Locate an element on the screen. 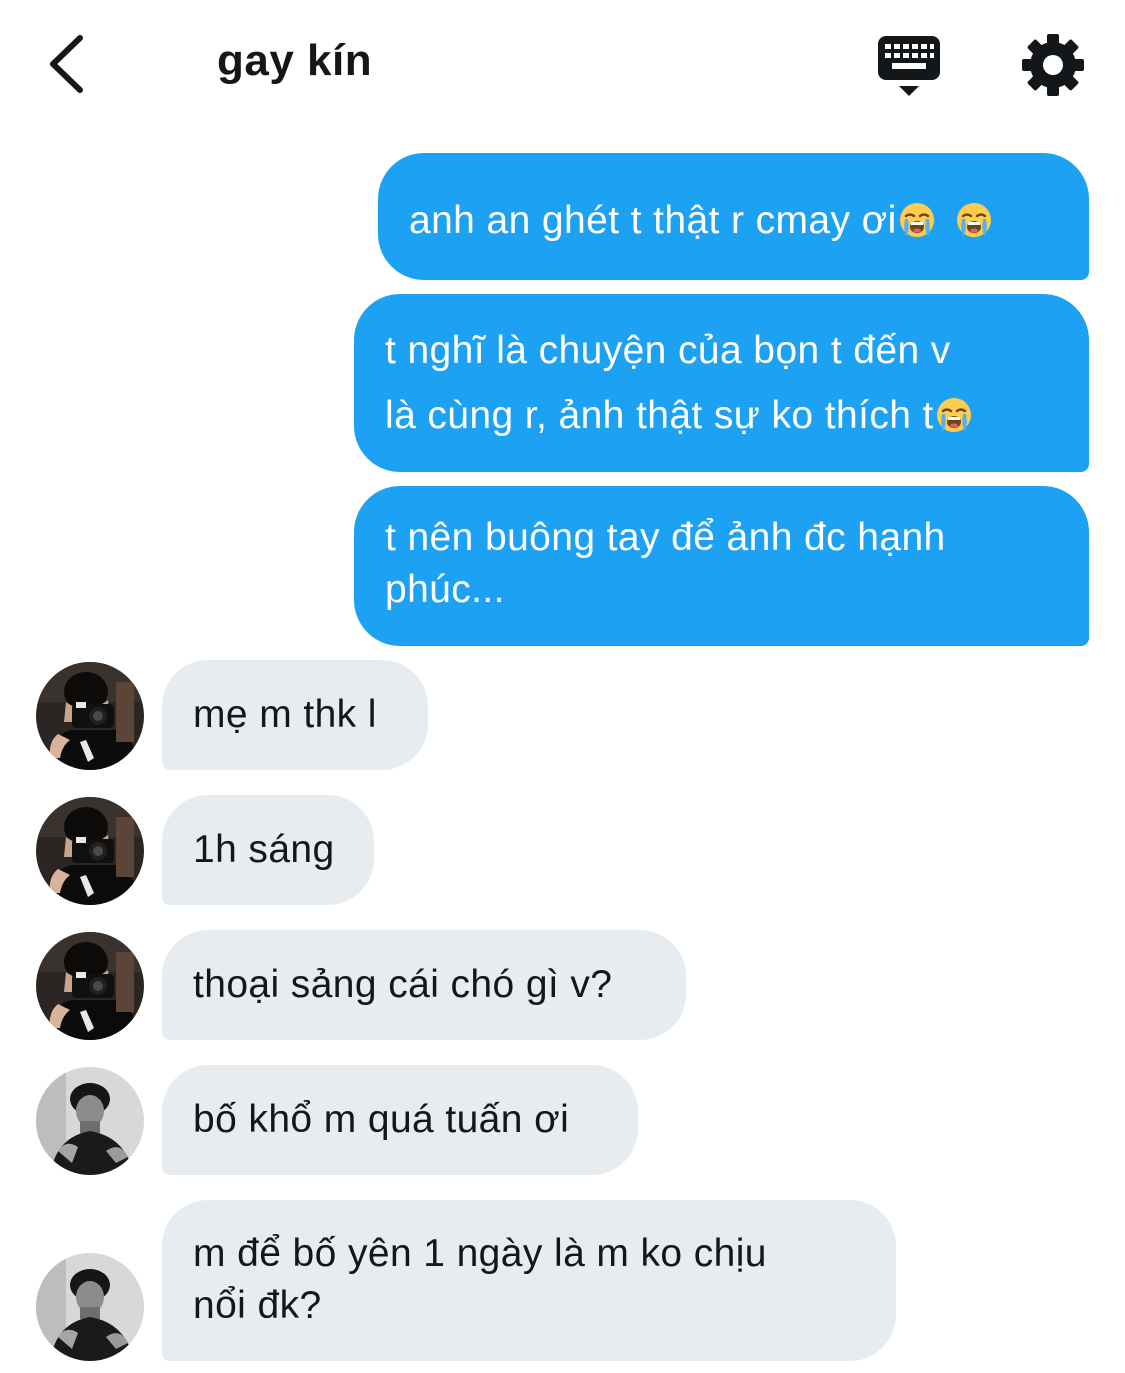 Image resolution: width=1125 pixels, height=1373 pixels. back-button is located at coordinates (68, 64).